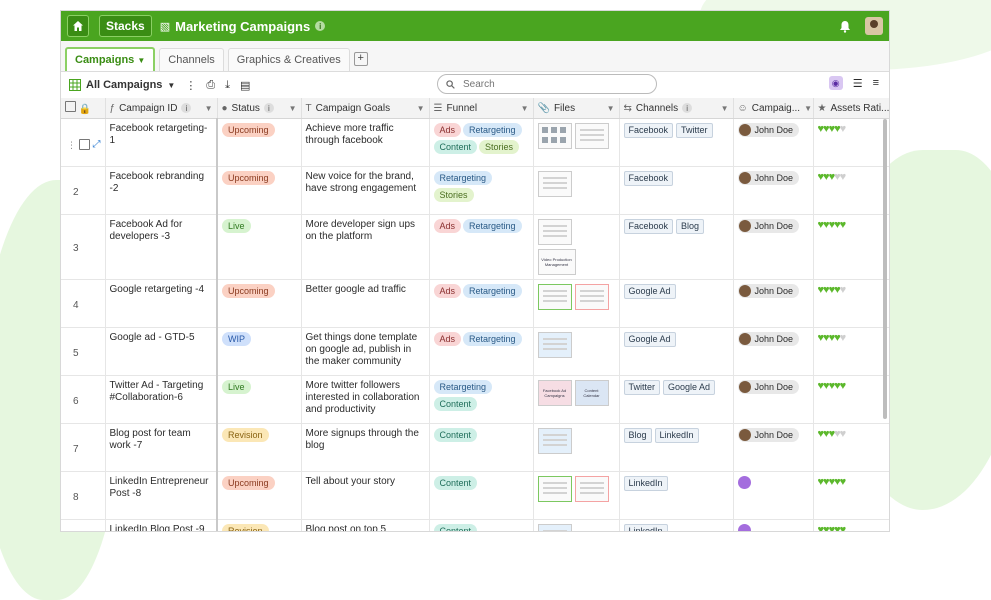 This screenshot has width=991, height=600. Describe the element at coordinates (259, 142) in the screenshot. I see `status-cell: Upcoming` at that location.